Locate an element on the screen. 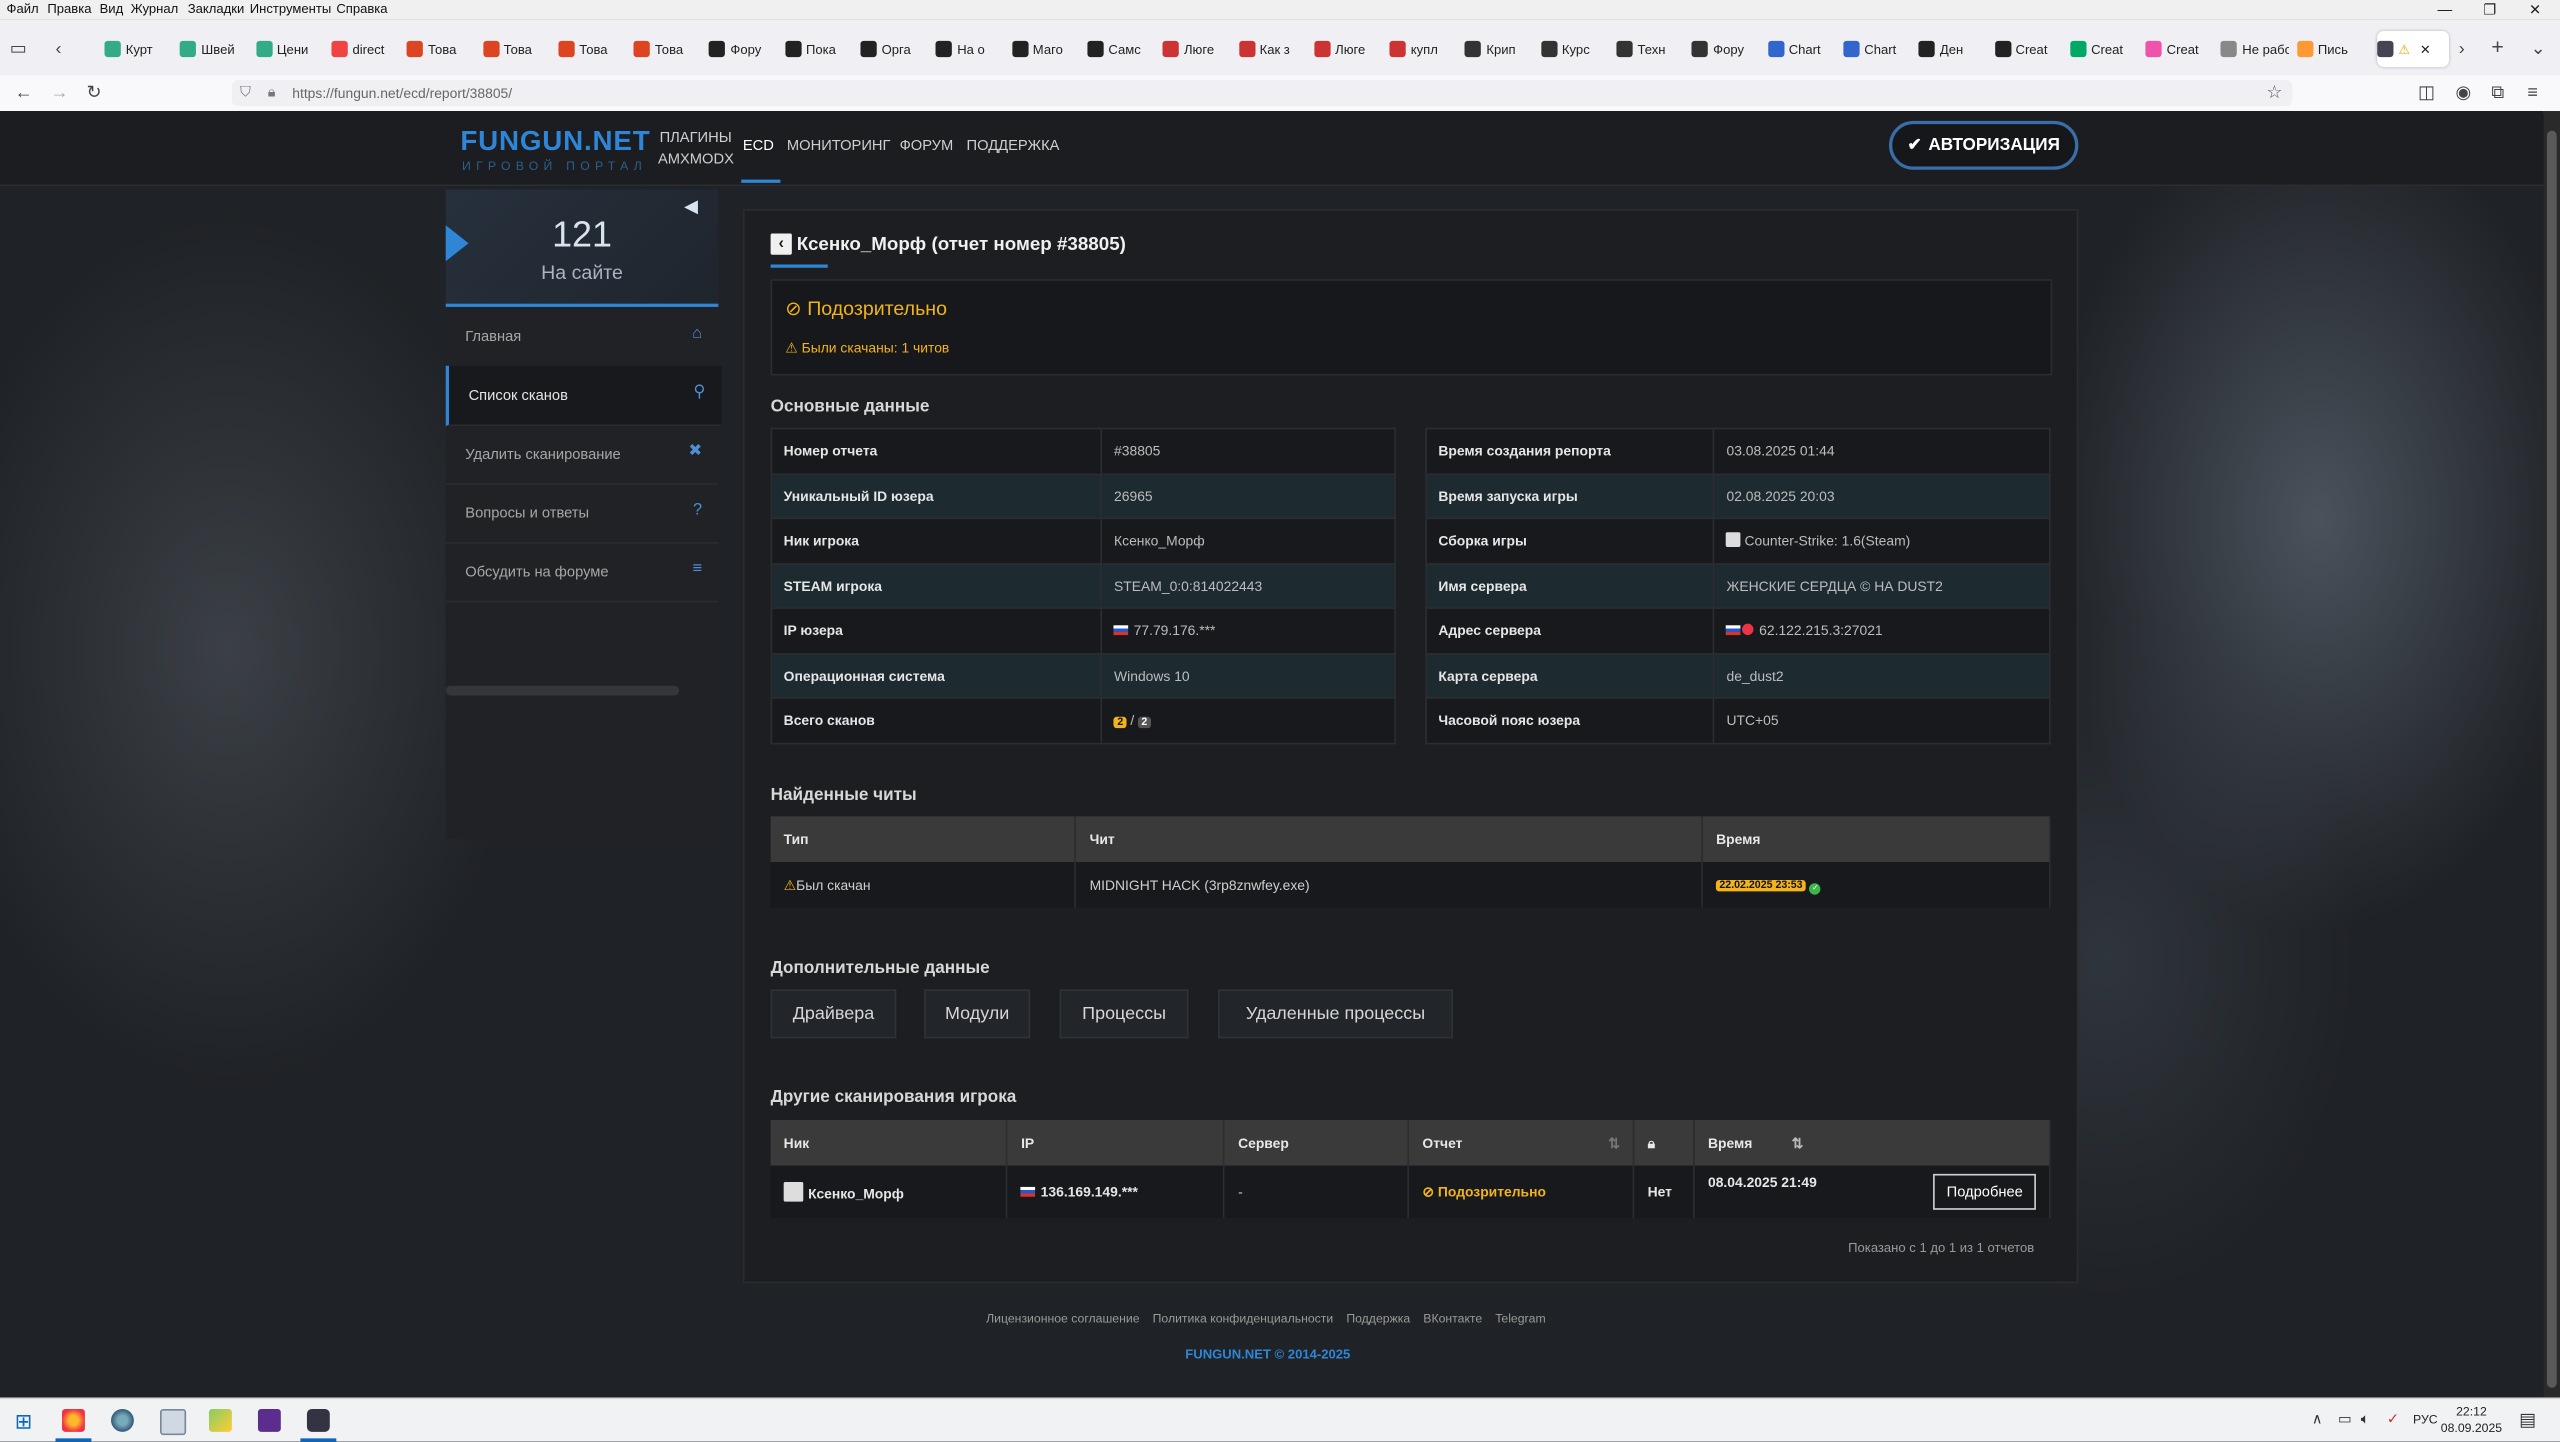 The width and height of the screenshot is (2560, 1442). column-header-nick: Ник is located at coordinates (889, 1142).